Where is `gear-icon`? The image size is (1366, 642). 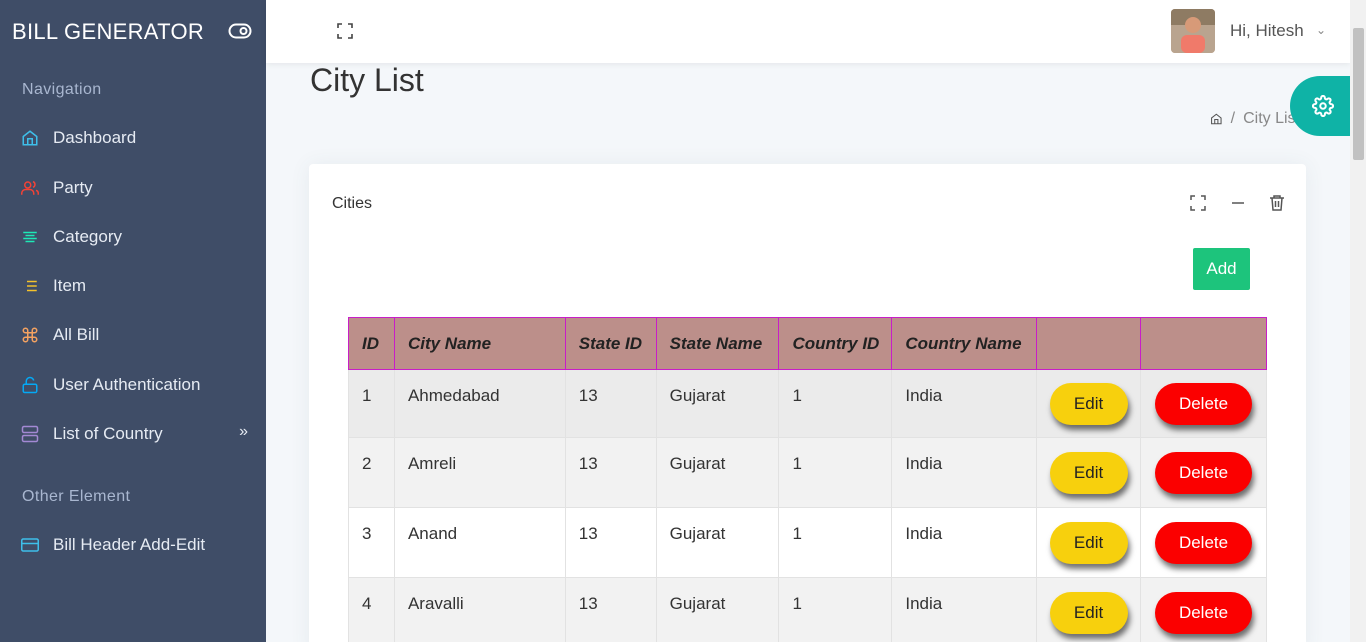 gear-icon is located at coordinates (1323, 106).